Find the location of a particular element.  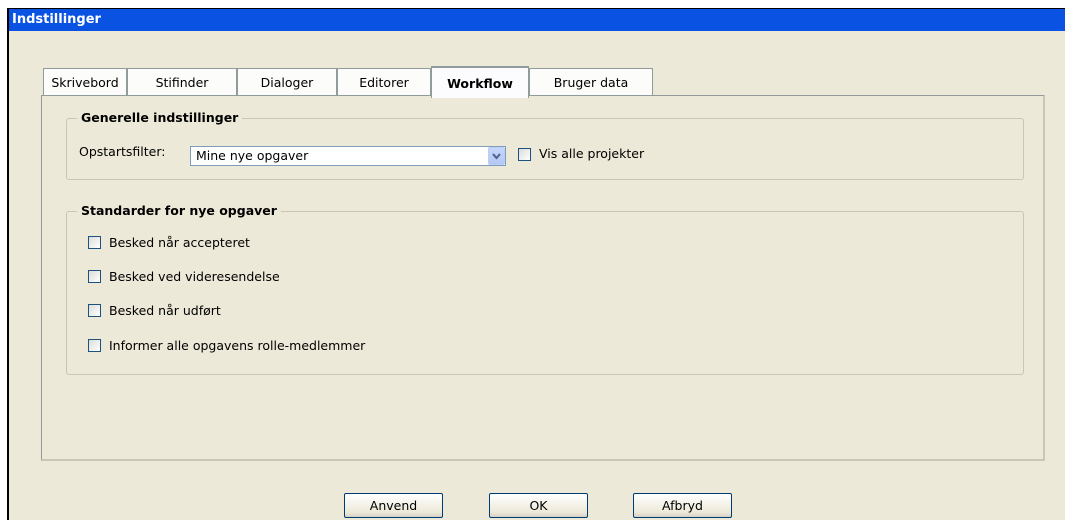

cancel-button: Afbryd is located at coordinates (682, 505).